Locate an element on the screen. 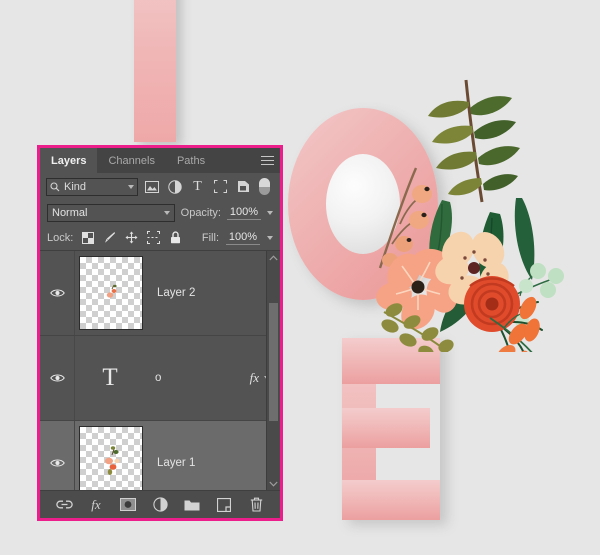 This screenshot has width=600, height=555. tab-layers: Layers is located at coordinates (69, 160).